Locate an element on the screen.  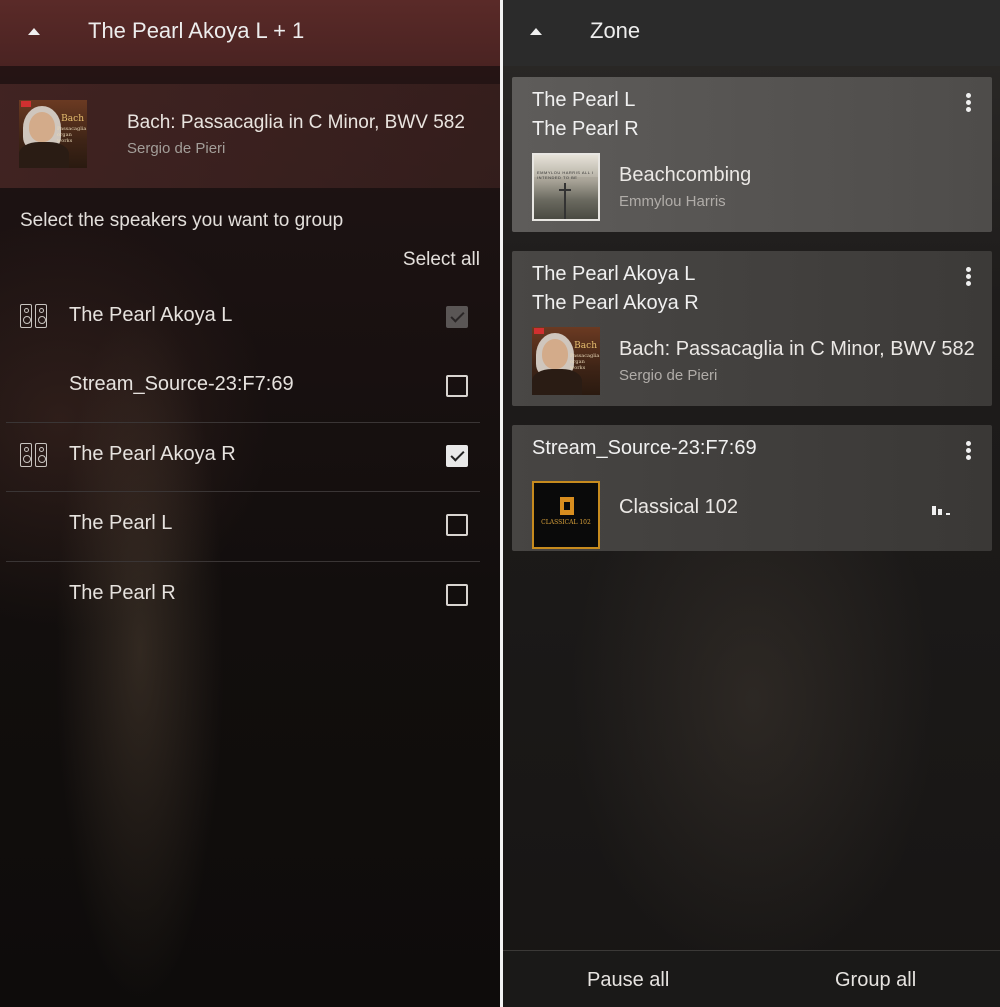
speaker-name: The Pearl R is located at coordinates (122, 593).